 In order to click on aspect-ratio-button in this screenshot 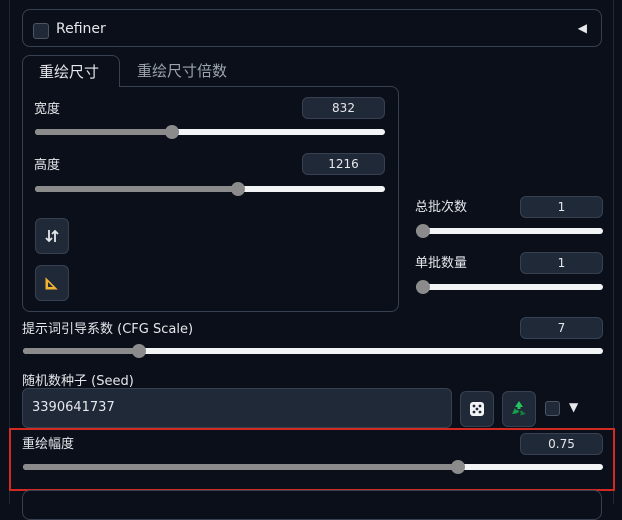, I will do `click(52, 283)`.